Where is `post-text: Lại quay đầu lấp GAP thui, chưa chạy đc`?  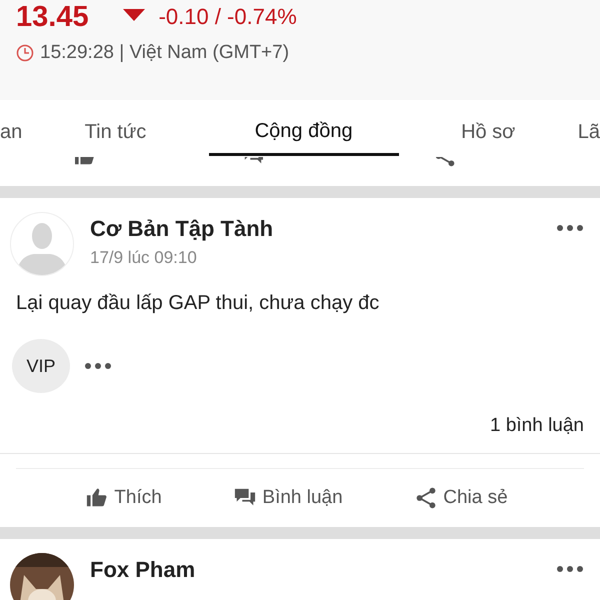
post-text: Lại quay đầu lấp GAP thui, chưa chạy đc is located at coordinates (198, 303).